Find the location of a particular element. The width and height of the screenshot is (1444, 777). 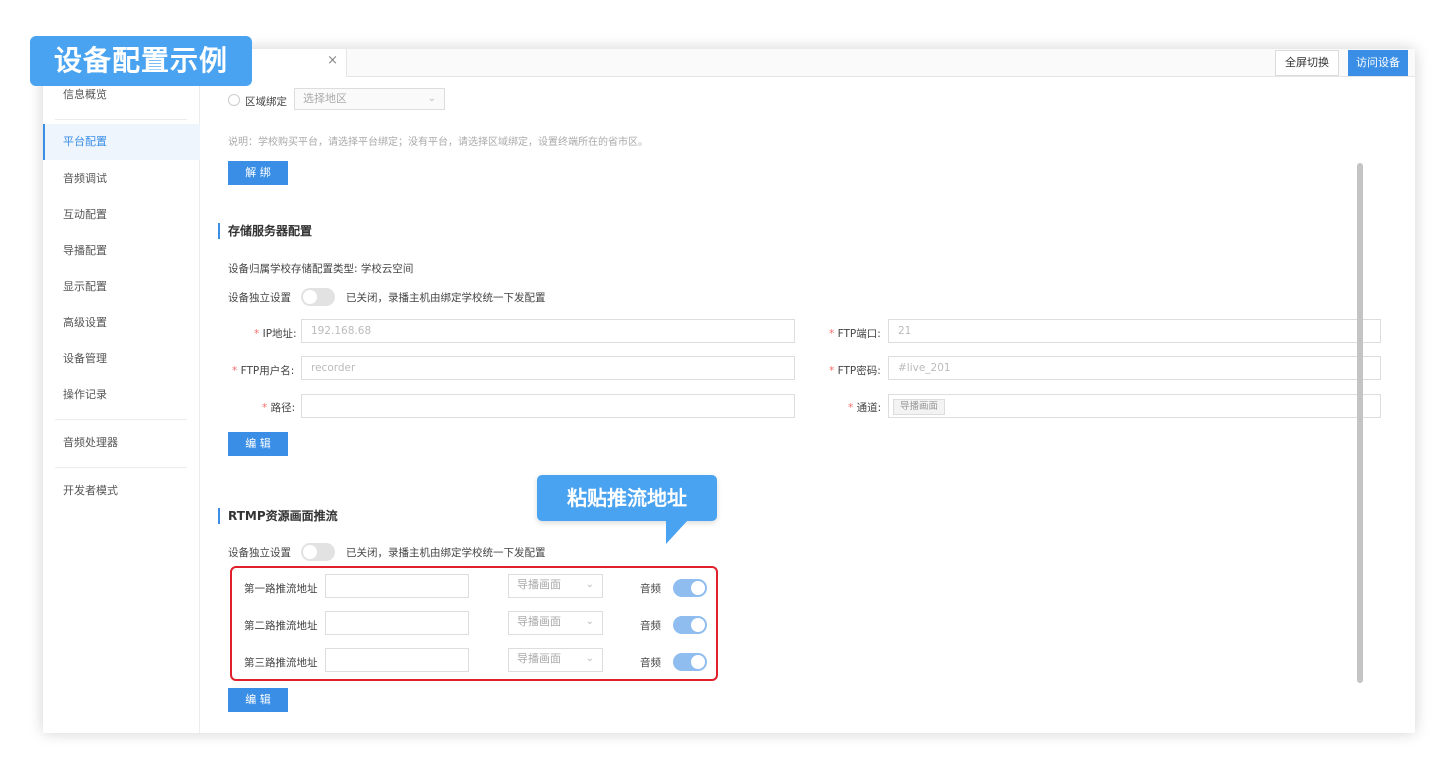

callout-pointer is located at coordinates (677, 532).